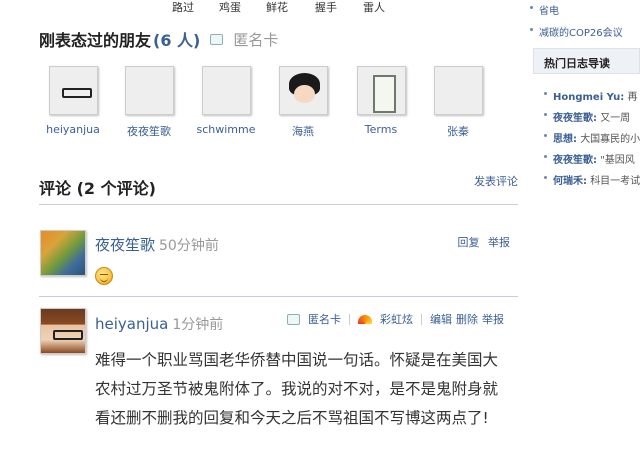 This screenshot has height=467, width=640. What do you see at coordinates (303, 131) in the screenshot?
I see `friend-name: 海燕` at bounding box center [303, 131].